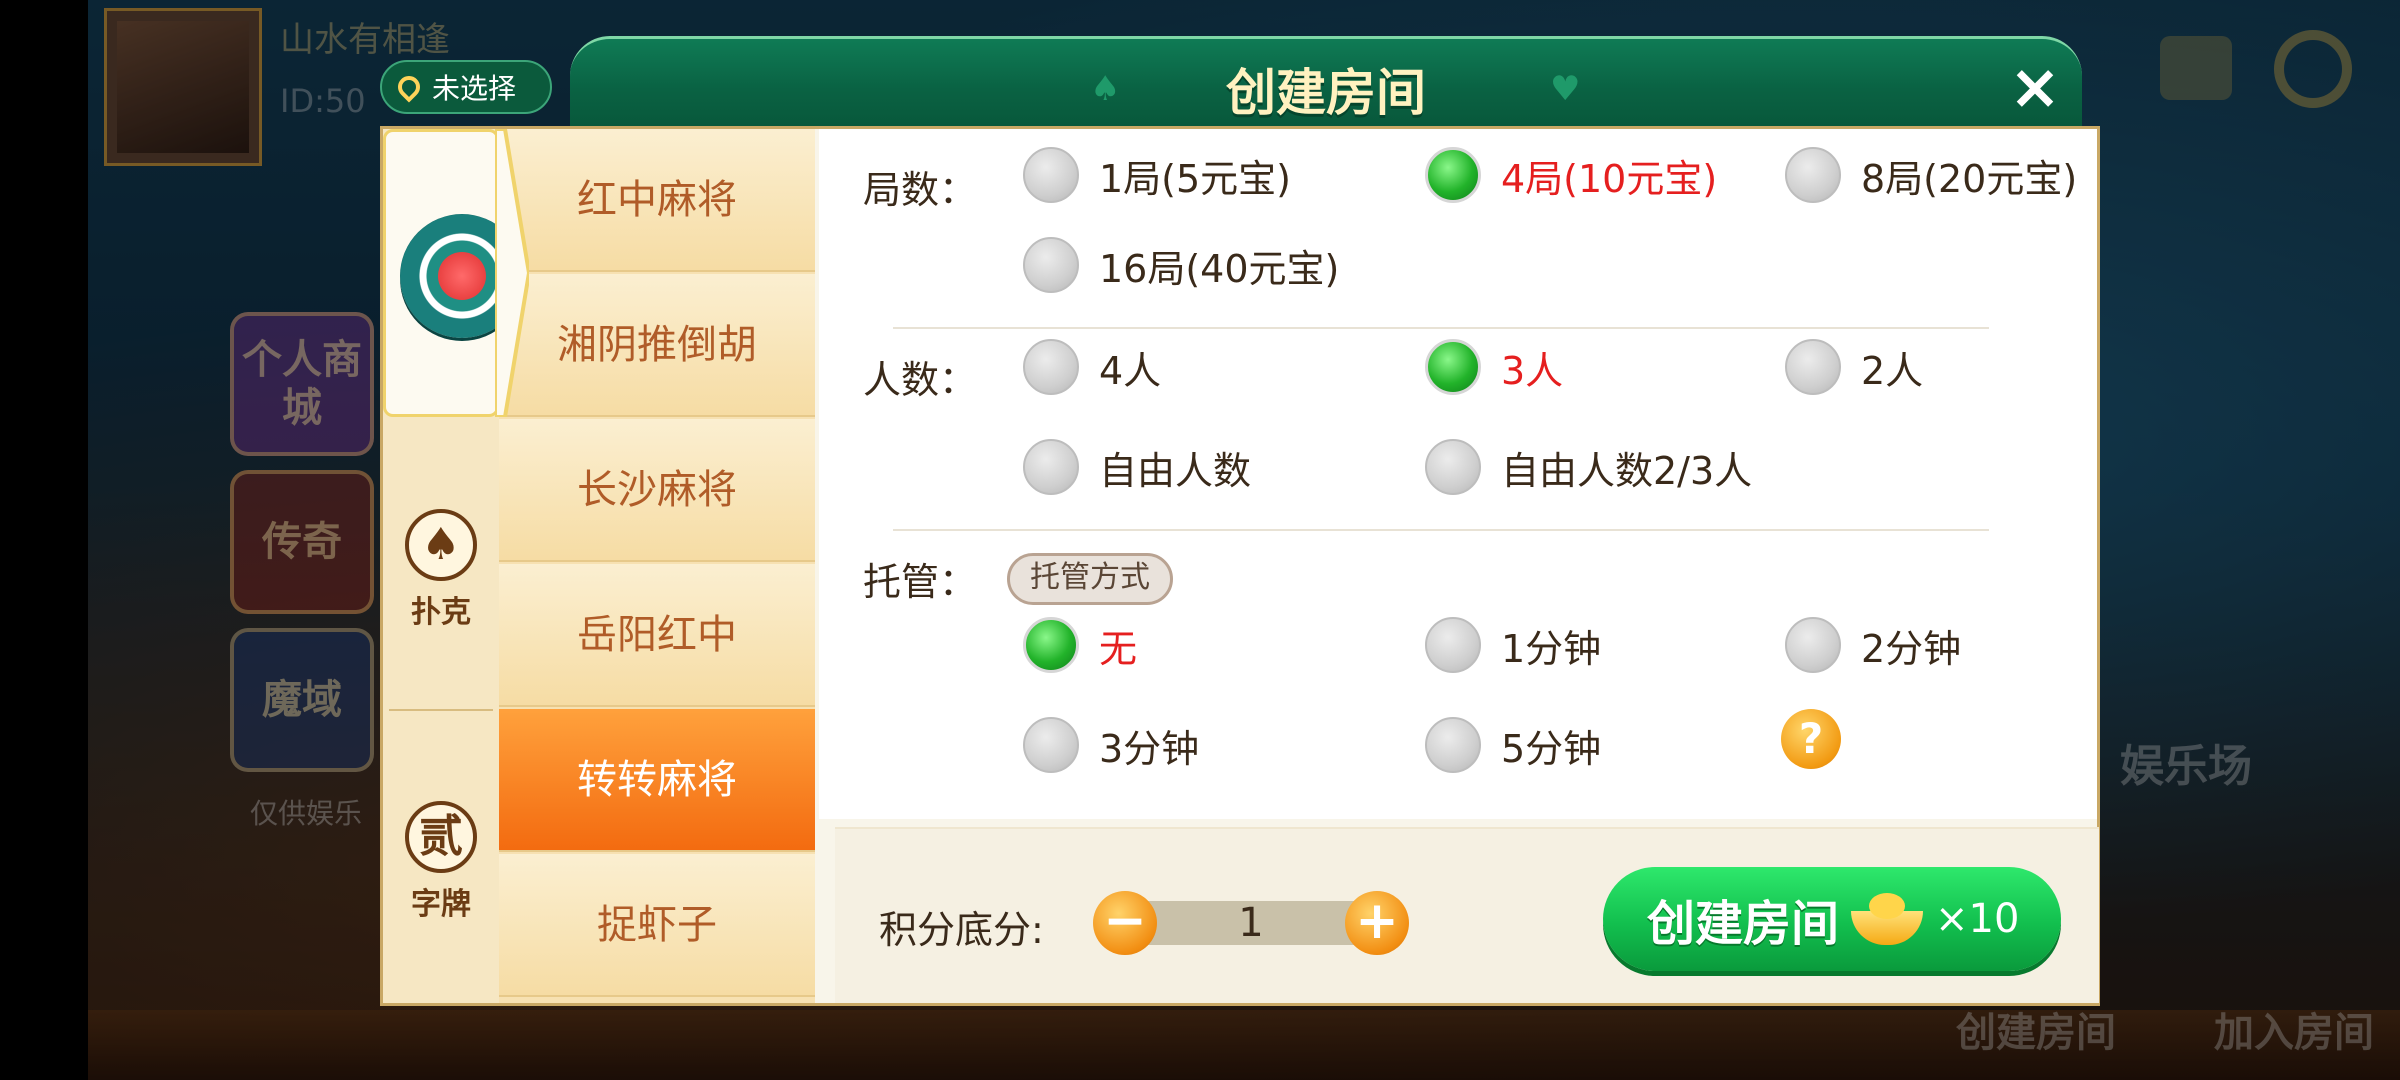 The width and height of the screenshot is (2400, 1080). Describe the element at coordinates (474, 88) in the screenshot. I see `location-label: 未选择` at that location.